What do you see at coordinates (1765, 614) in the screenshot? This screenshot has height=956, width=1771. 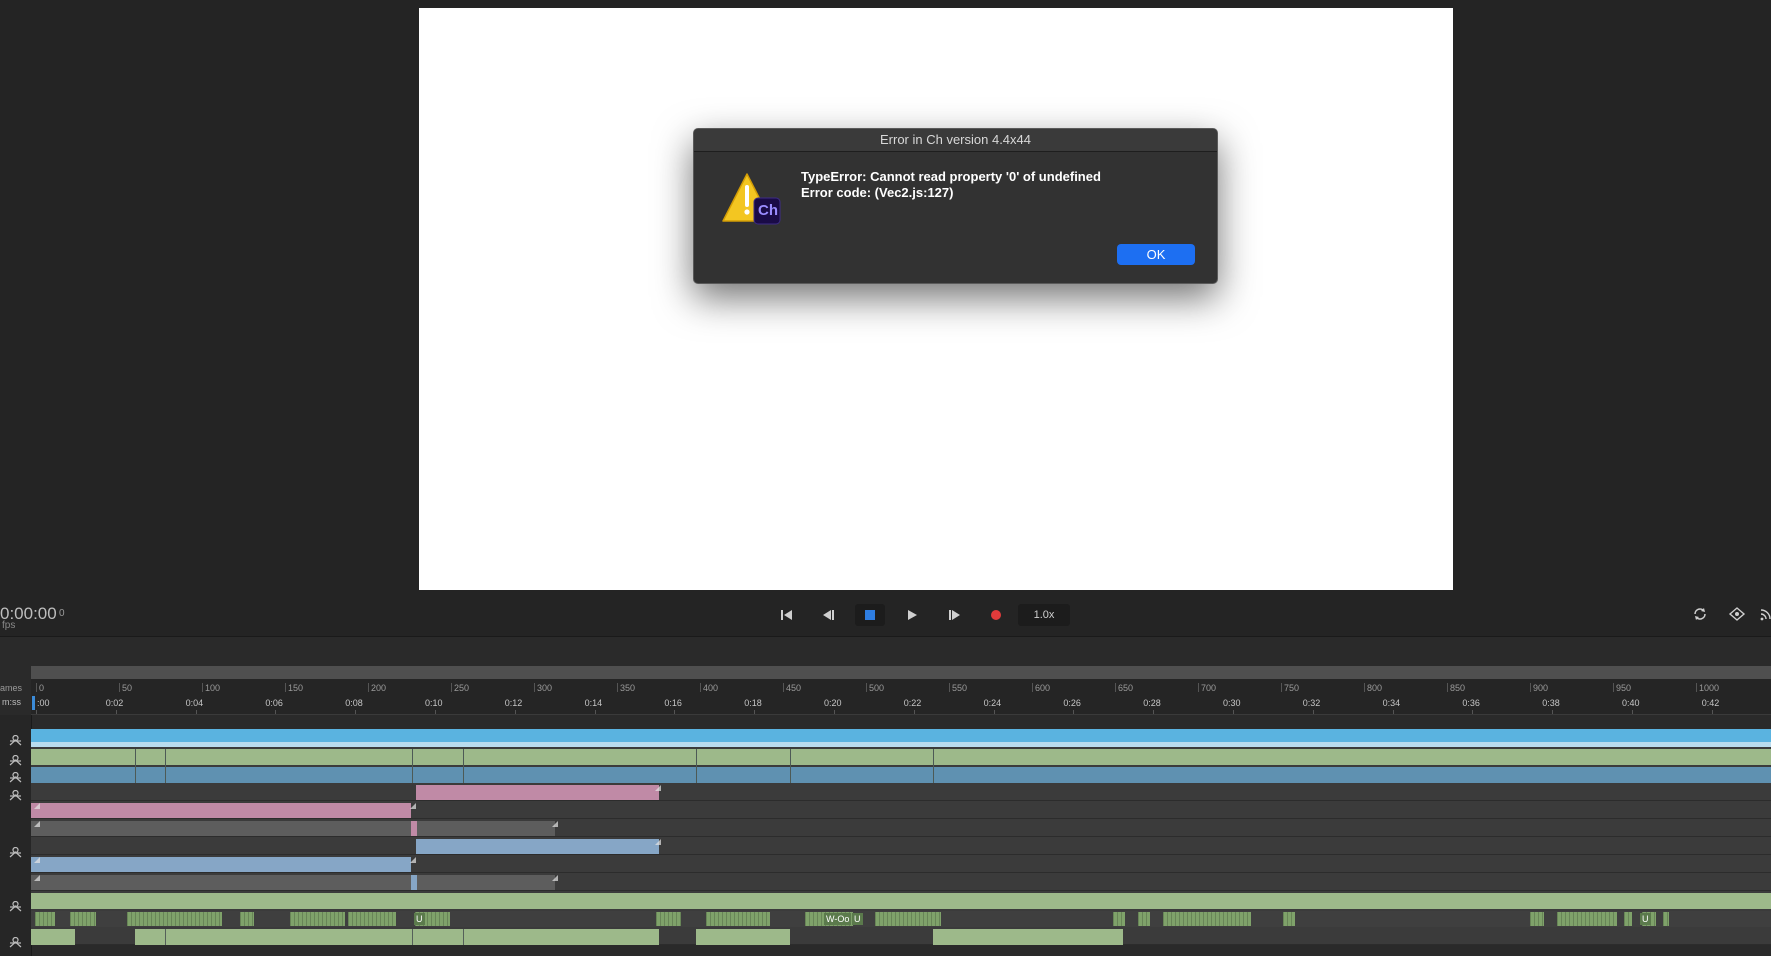 I see `wireless-icon` at bounding box center [1765, 614].